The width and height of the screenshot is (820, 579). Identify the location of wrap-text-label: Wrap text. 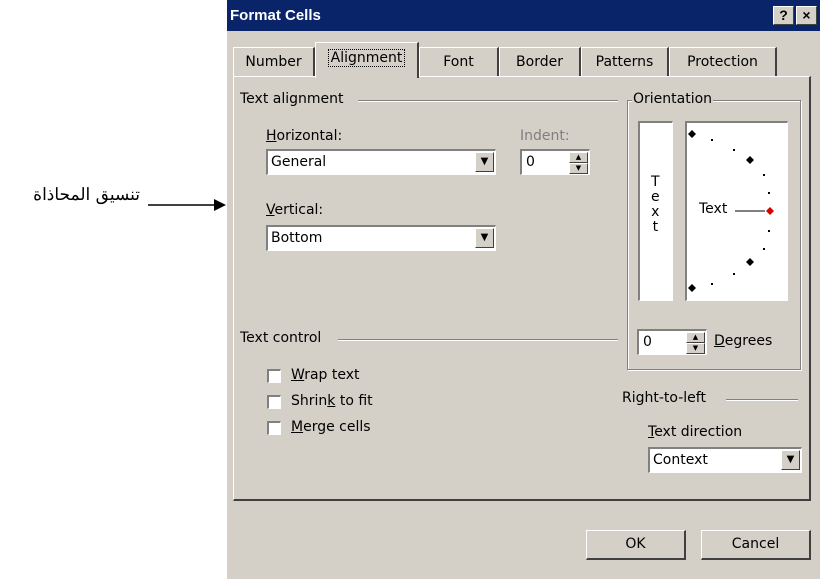
(325, 375).